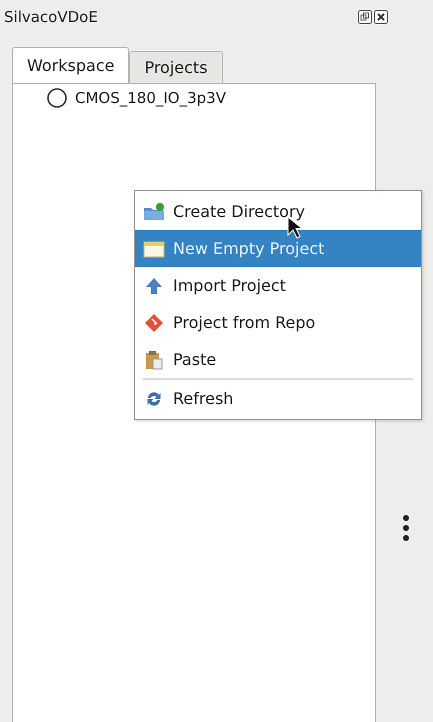  I want to click on menu-item: Project from Repo, so click(278, 322).